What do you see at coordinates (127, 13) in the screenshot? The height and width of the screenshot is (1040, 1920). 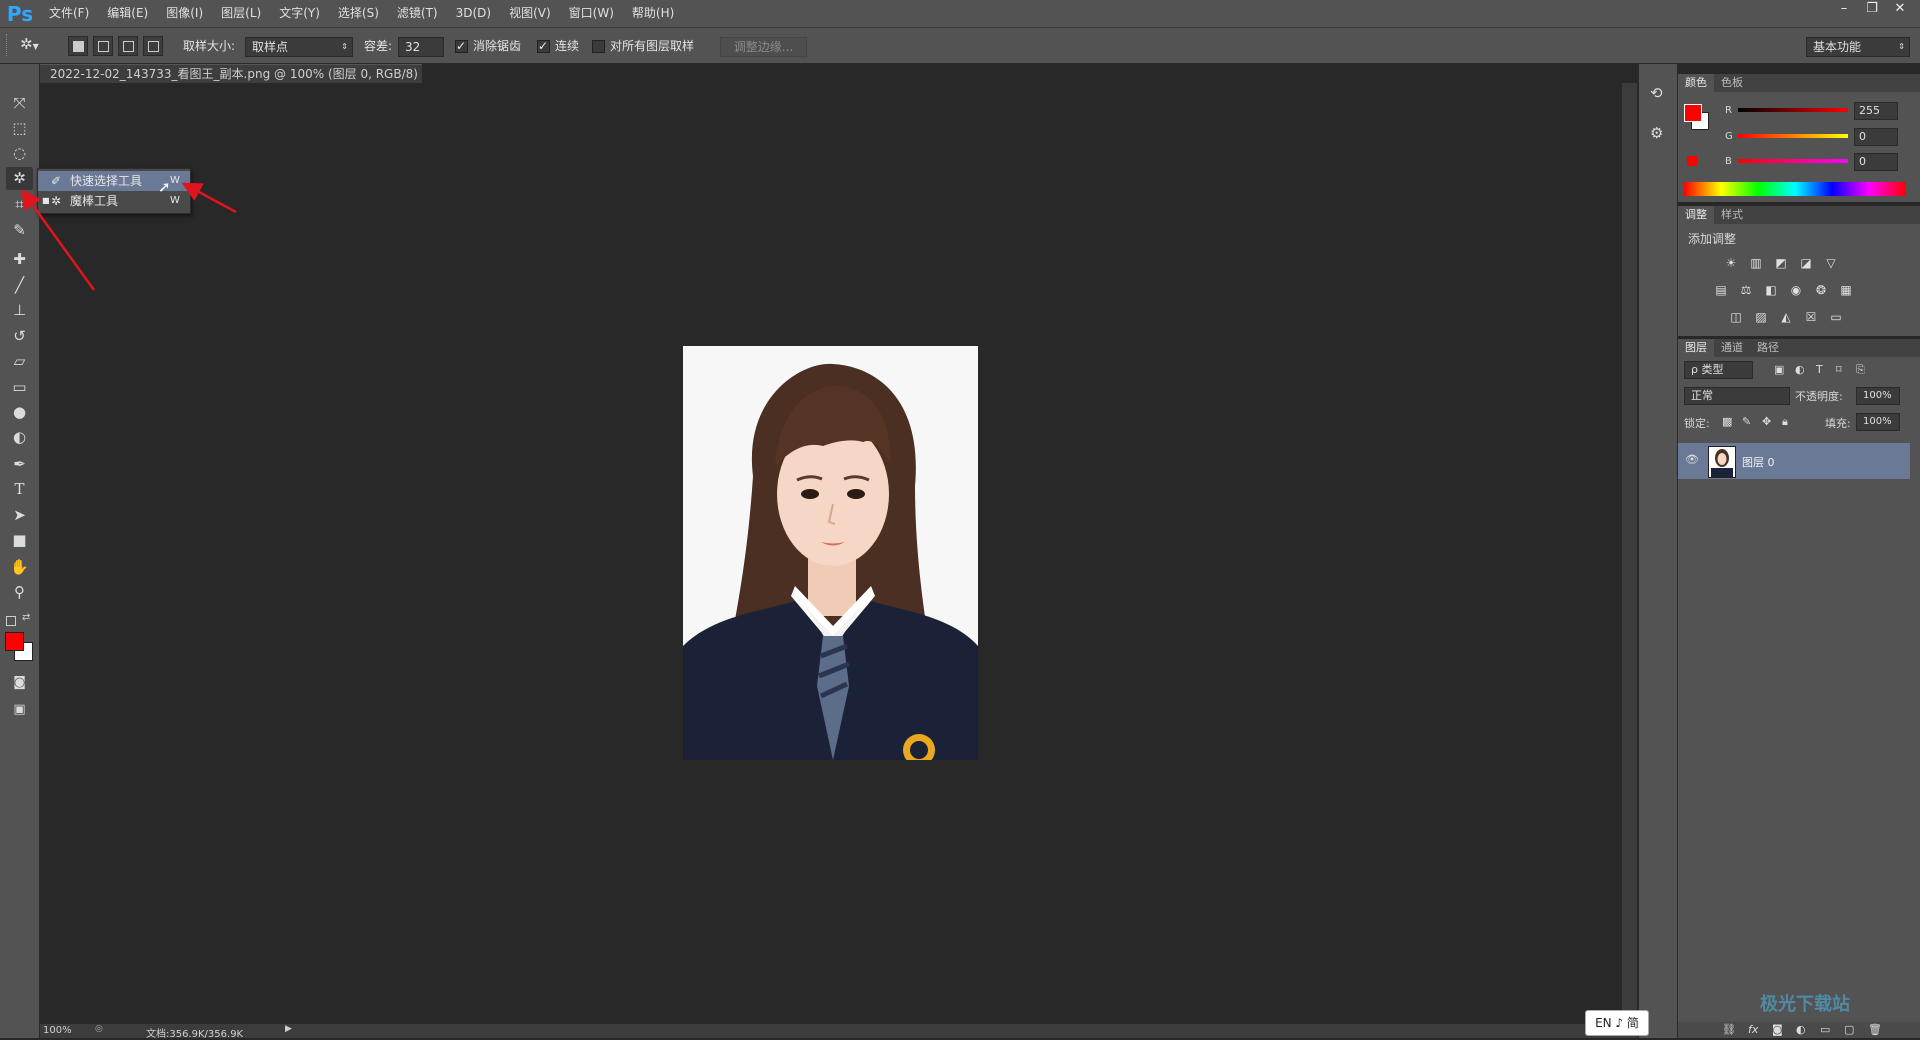 I see `menu-edit: 编辑(E)` at bounding box center [127, 13].